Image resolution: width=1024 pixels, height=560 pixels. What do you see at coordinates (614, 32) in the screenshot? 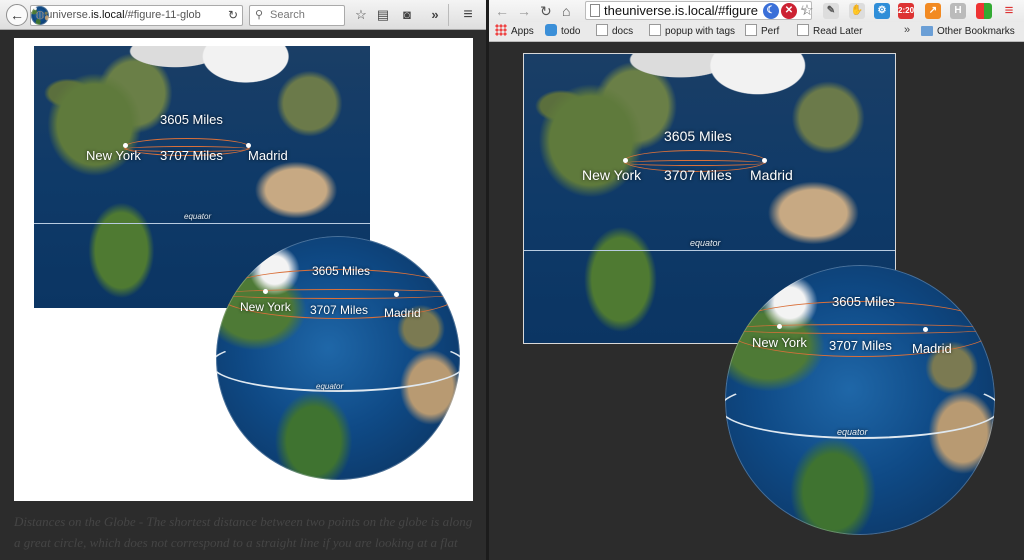
I see `bookmark-docs: docs` at bounding box center [614, 32].